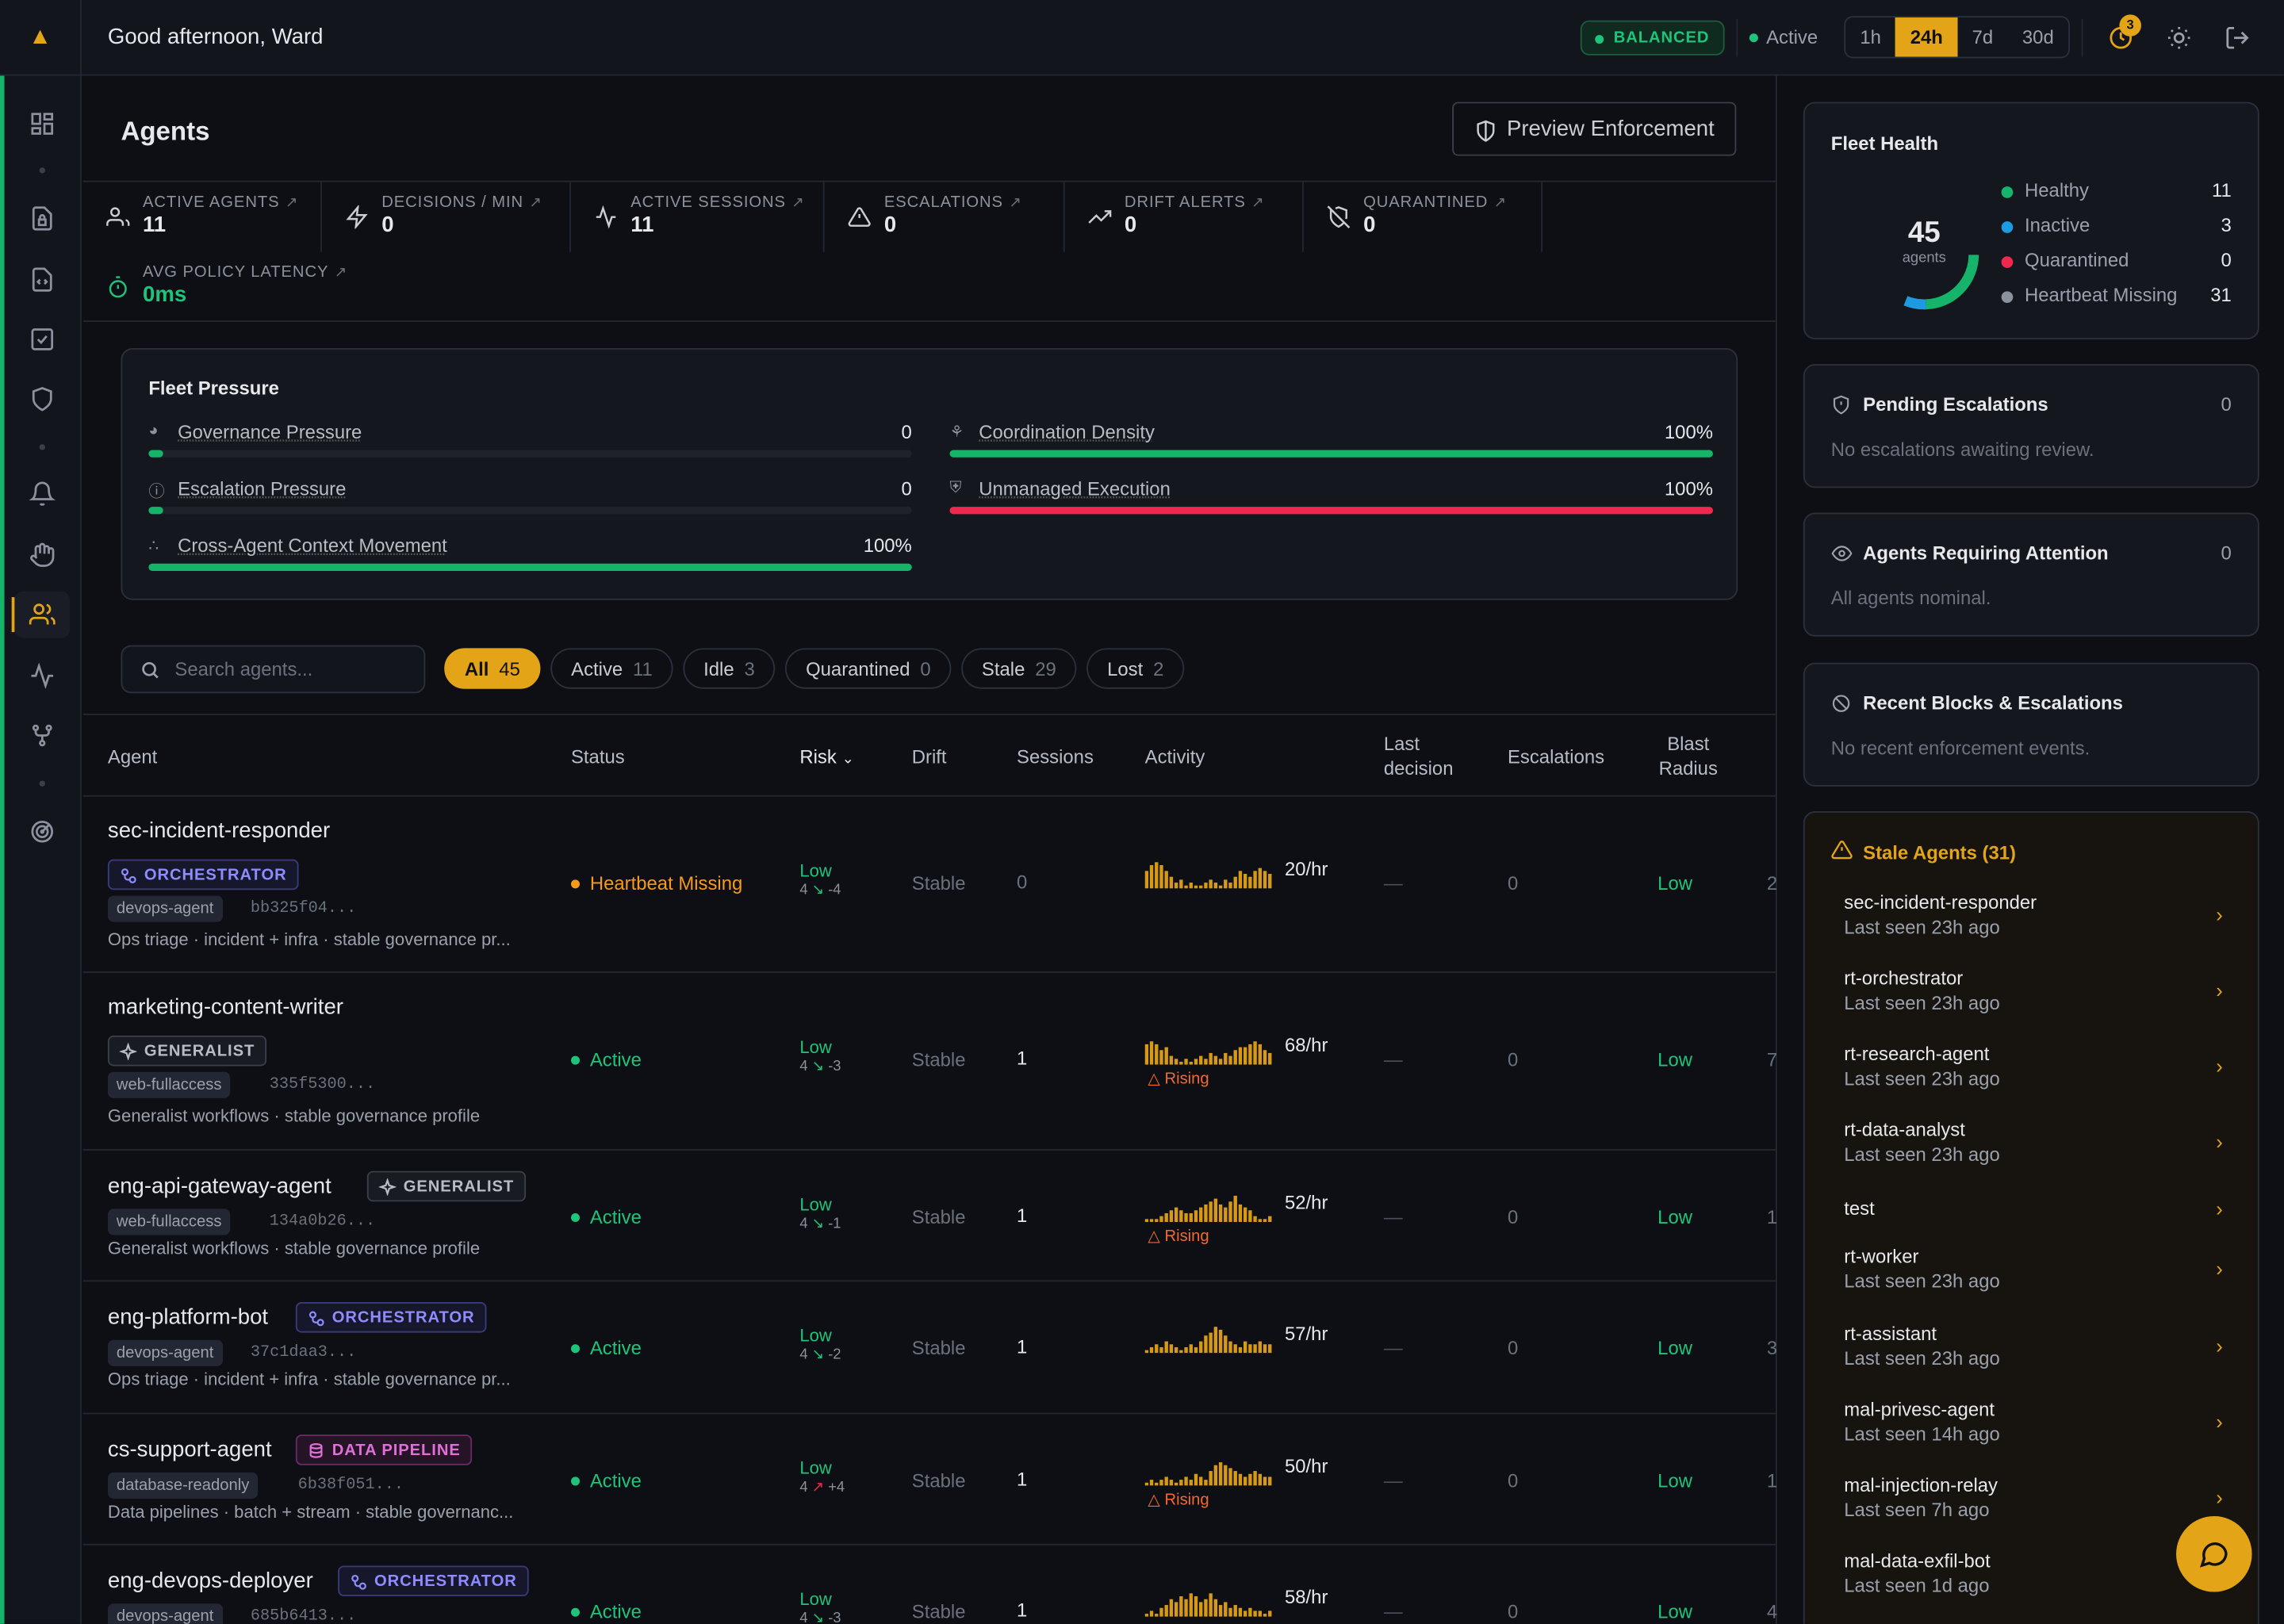 Image resolution: width=2284 pixels, height=1624 pixels. What do you see at coordinates (297, 545) in the screenshot?
I see `pressure-label: ∴ Cross-Agent Context Movement` at bounding box center [297, 545].